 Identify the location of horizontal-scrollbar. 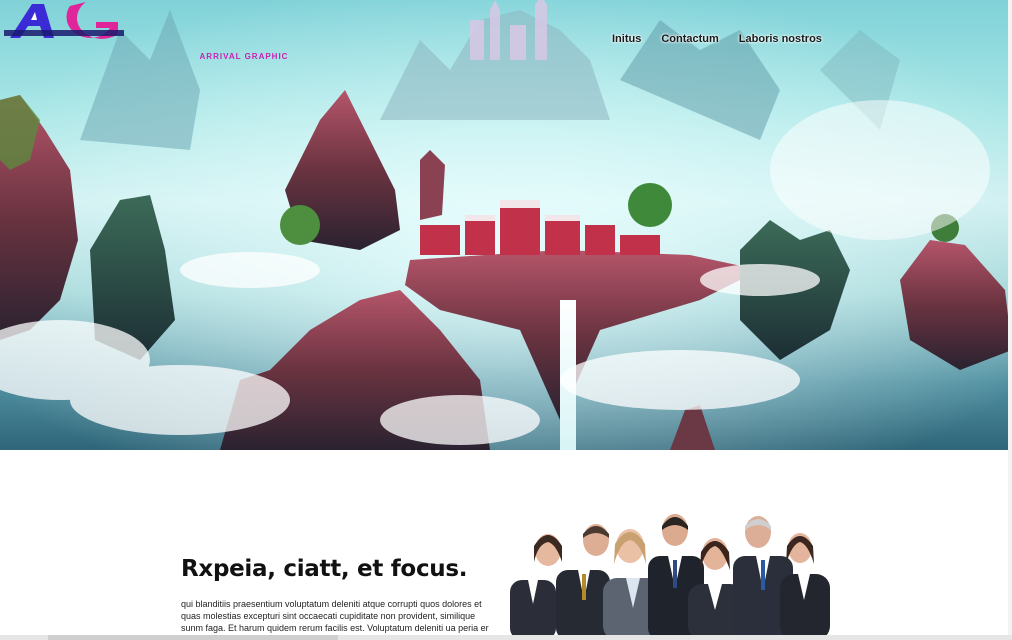
(506, 637).